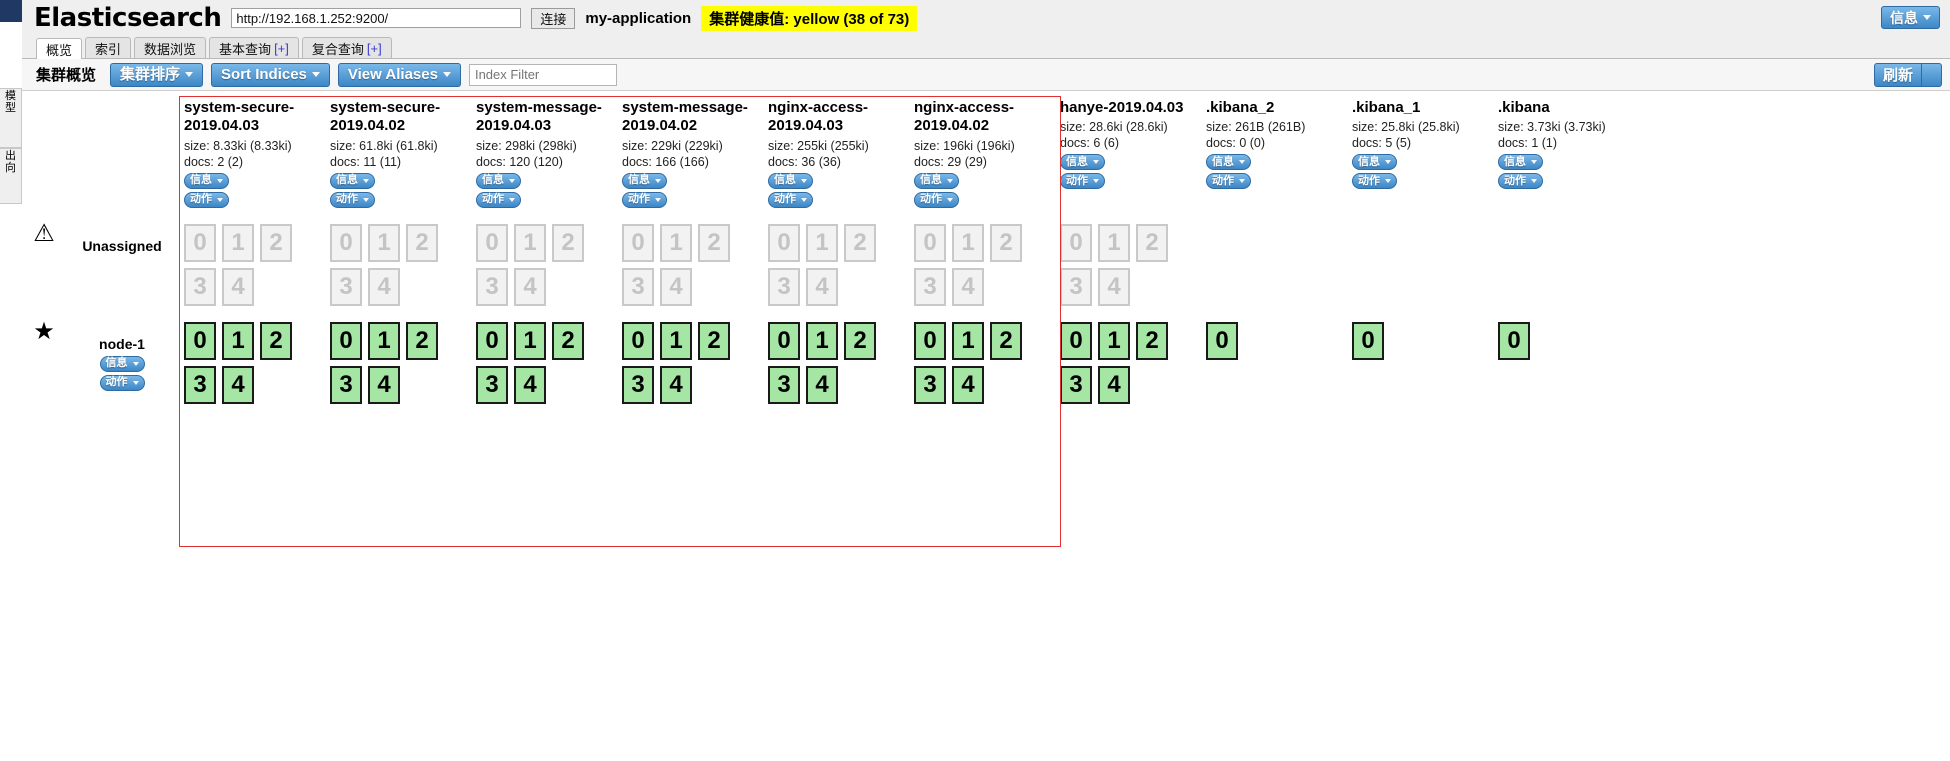 The image size is (1950, 761). Describe the element at coordinates (122, 363) in the screenshot. I see `node-info-button: 信息` at that location.